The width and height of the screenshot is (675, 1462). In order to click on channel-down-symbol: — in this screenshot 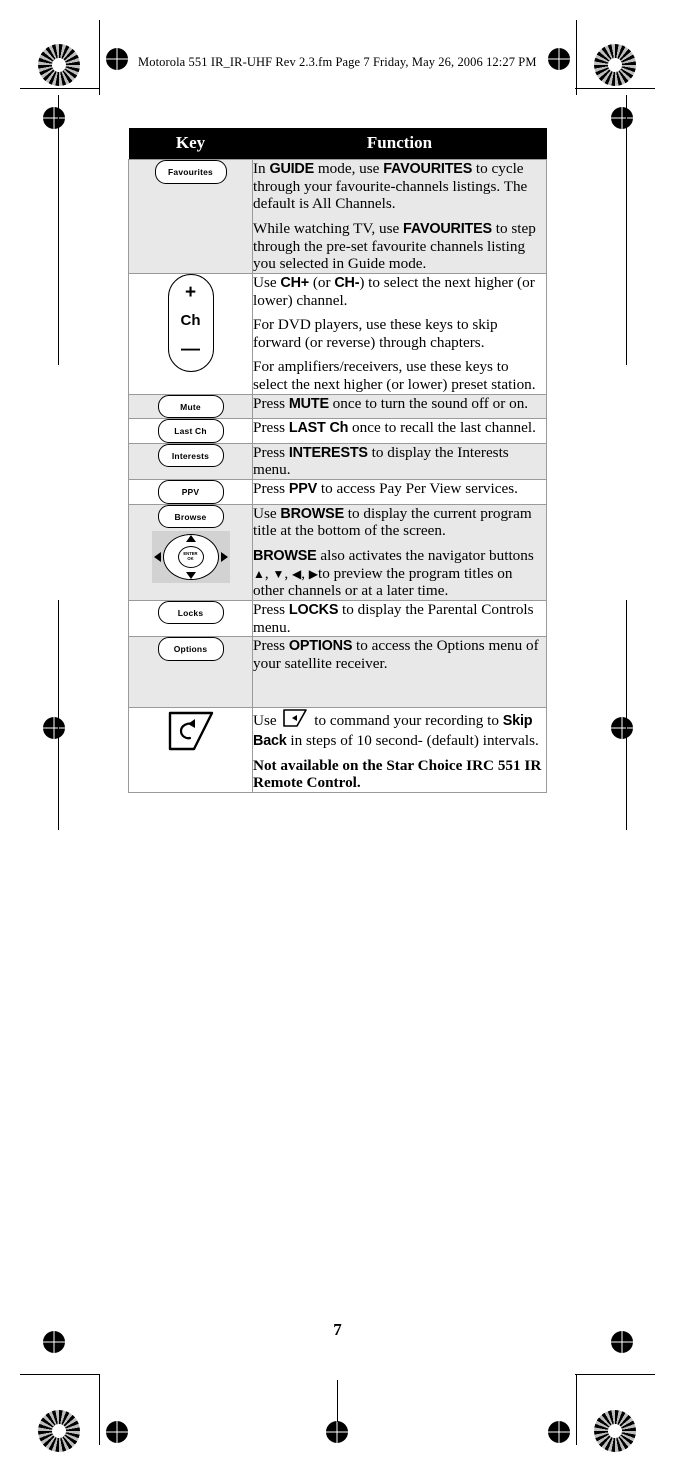, I will do `click(190, 349)`.